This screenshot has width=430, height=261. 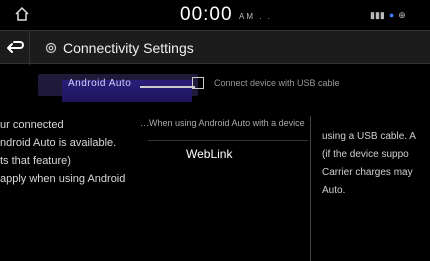 I want to click on row-right-text: Connect device with USB cable, so click(x=277, y=83).